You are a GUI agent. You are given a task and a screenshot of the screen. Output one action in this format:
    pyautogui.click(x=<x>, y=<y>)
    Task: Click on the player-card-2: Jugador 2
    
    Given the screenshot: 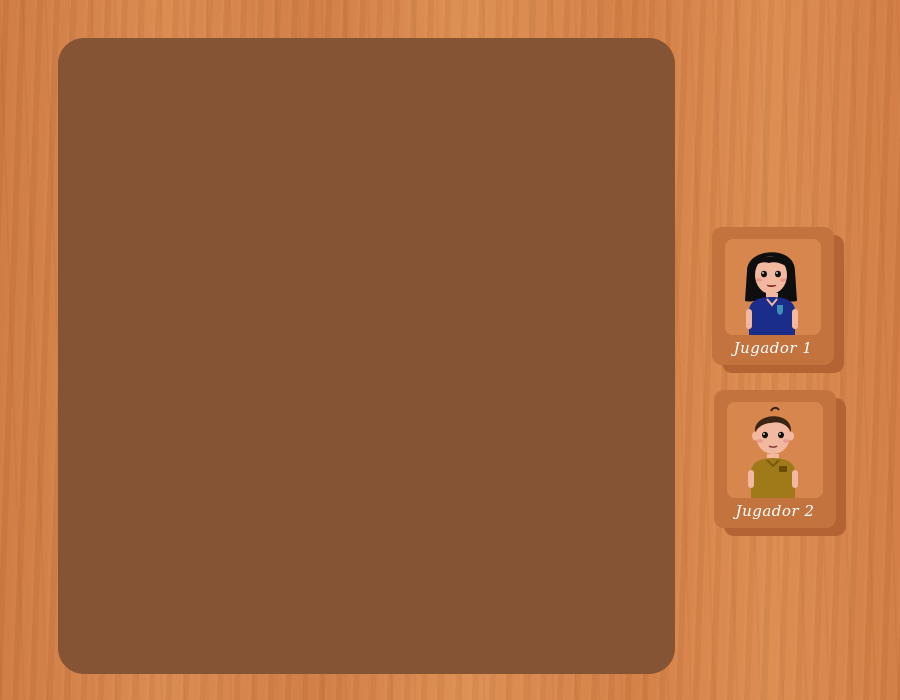 What is the action you would take?
    pyautogui.click(x=780, y=463)
    